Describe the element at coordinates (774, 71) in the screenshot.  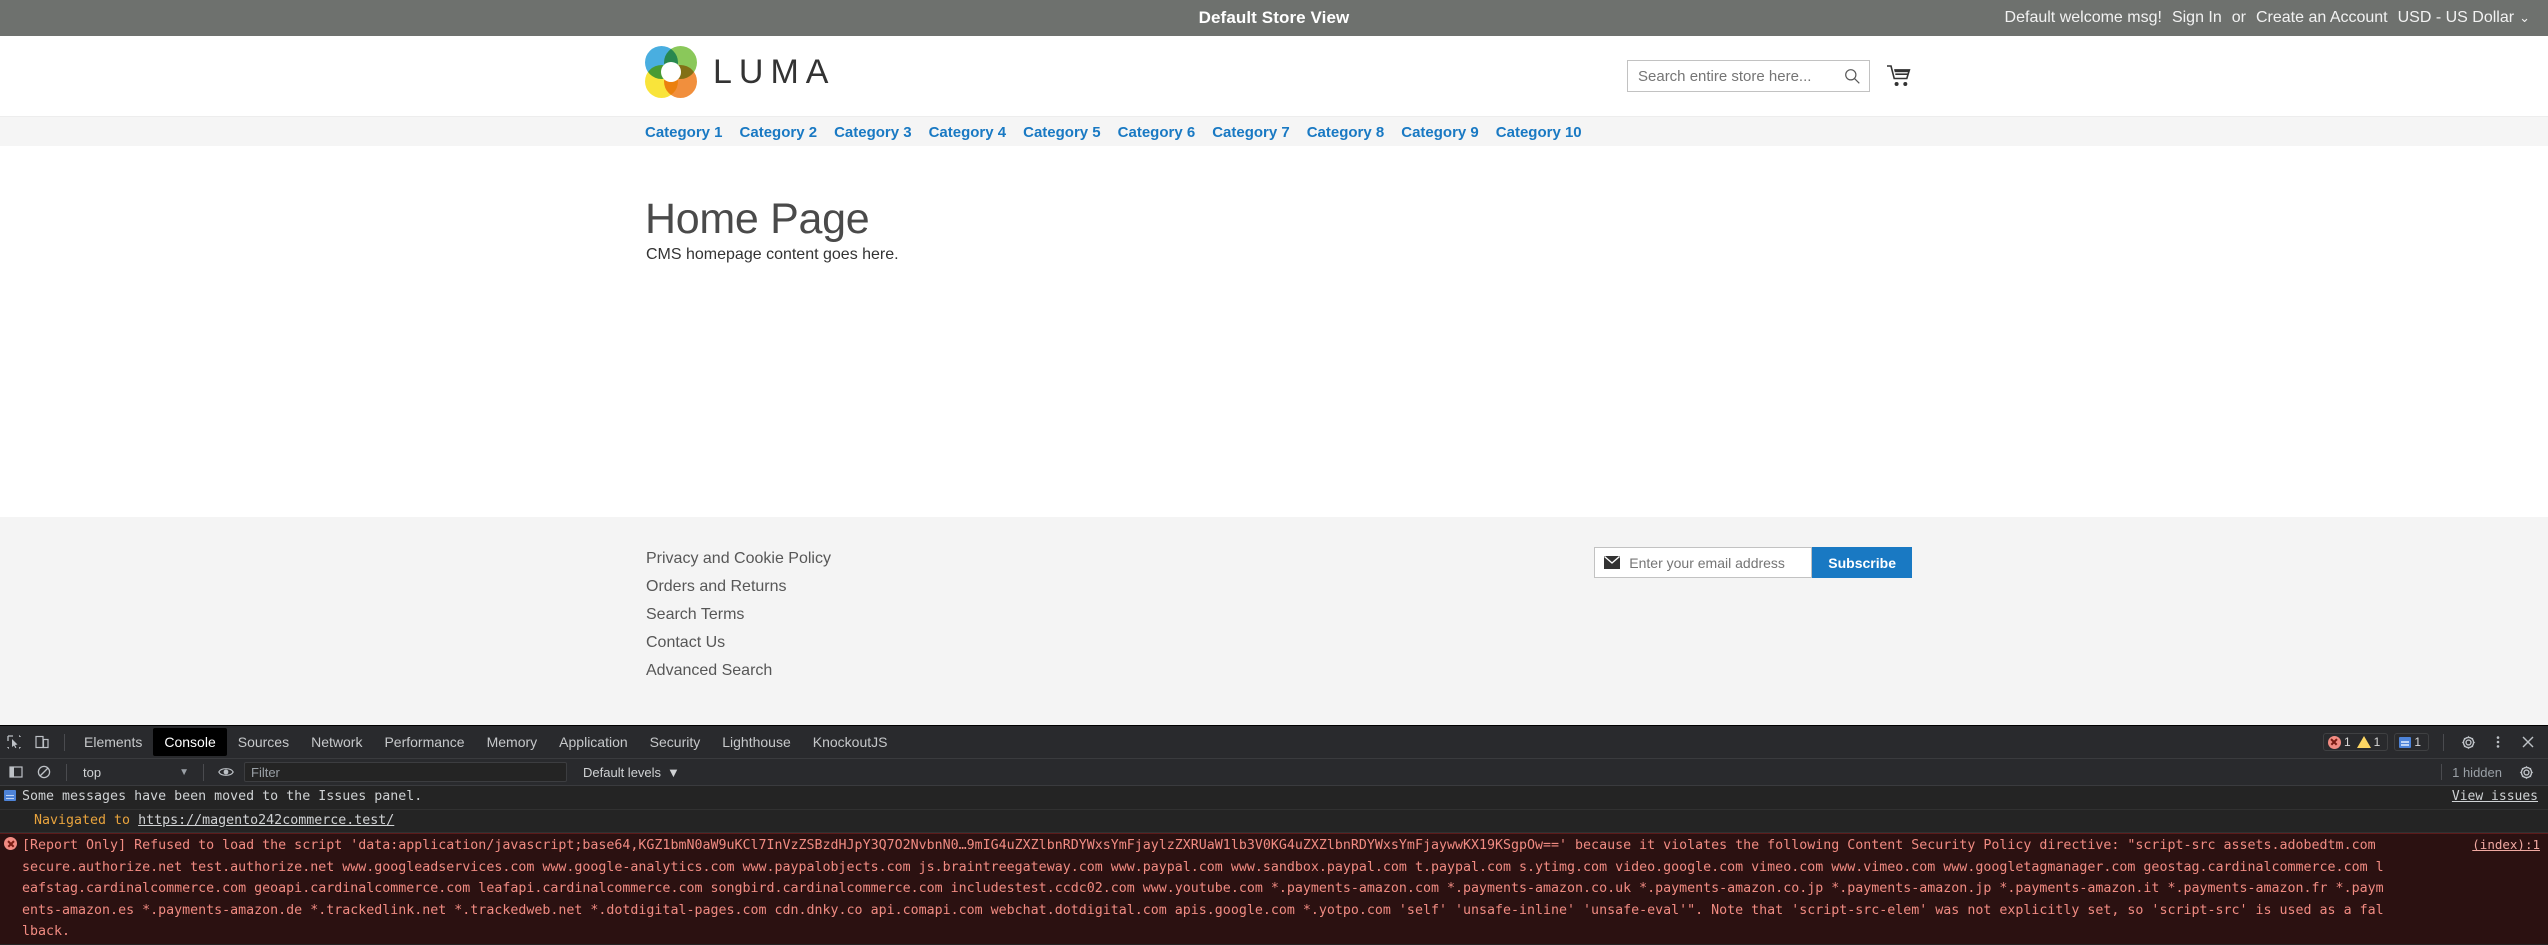
I see `logo-wordmark: LUMA` at that location.